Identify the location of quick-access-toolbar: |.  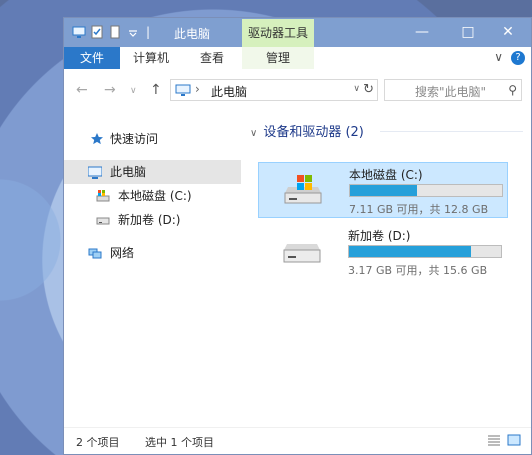
(111, 32).